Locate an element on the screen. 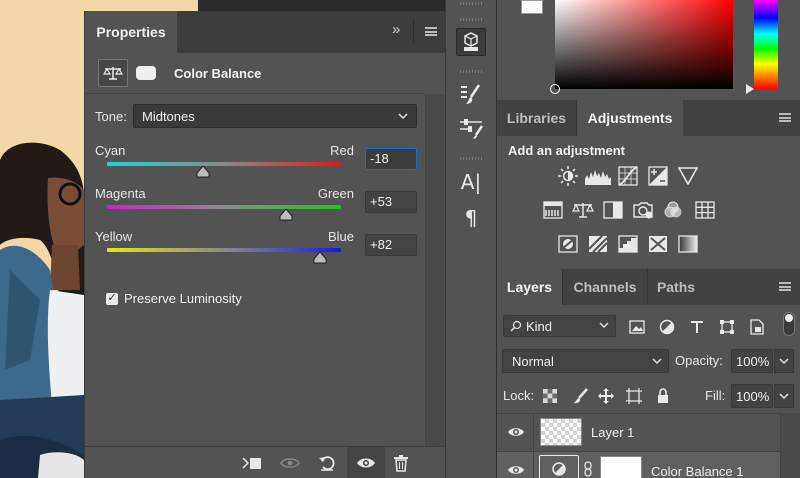 Image resolution: width=800 pixels, height=478 pixels. color-balance-icon is located at coordinates (583, 210).